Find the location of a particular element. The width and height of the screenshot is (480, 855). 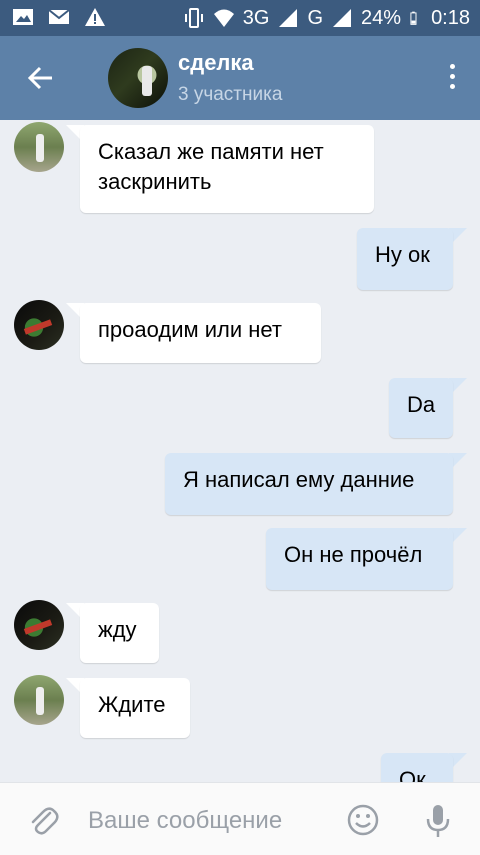

message-bubble: проаодим или нет is located at coordinates (200, 333).